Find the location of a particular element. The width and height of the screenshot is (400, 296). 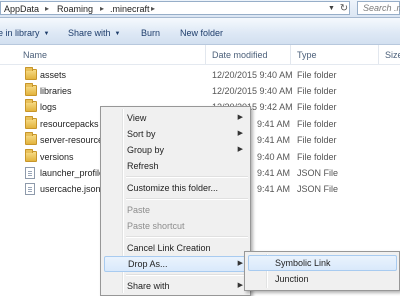

file-name: launcher_profile is located at coordinates (72, 173).